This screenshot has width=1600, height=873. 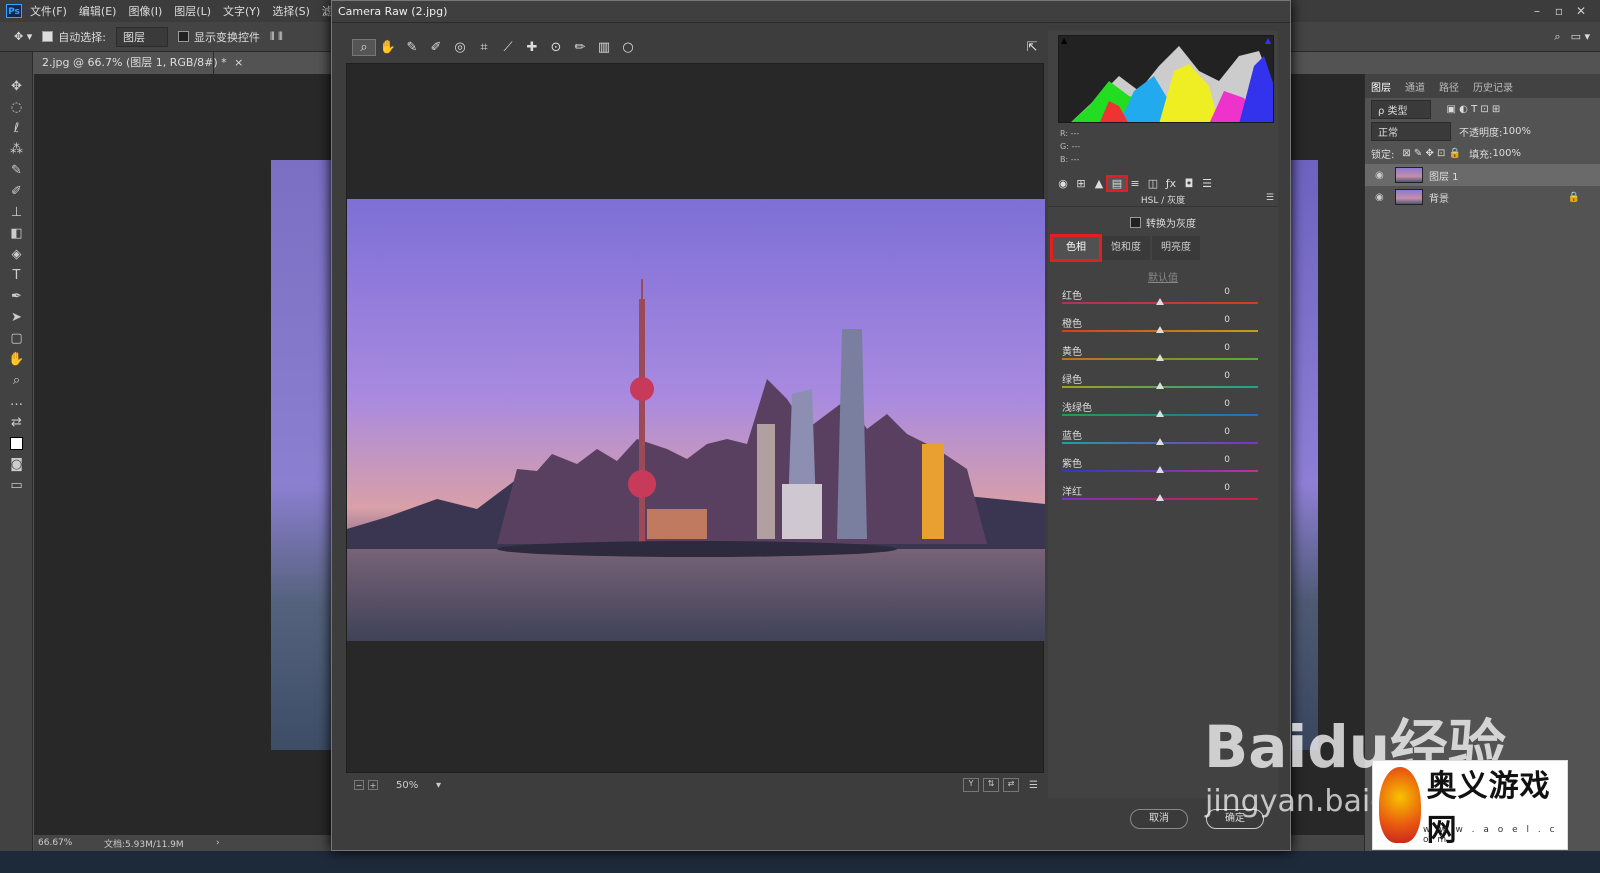 What do you see at coordinates (1099, 183) in the screenshot?
I see `detail-icon: ▲` at bounding box center [1099, 183].